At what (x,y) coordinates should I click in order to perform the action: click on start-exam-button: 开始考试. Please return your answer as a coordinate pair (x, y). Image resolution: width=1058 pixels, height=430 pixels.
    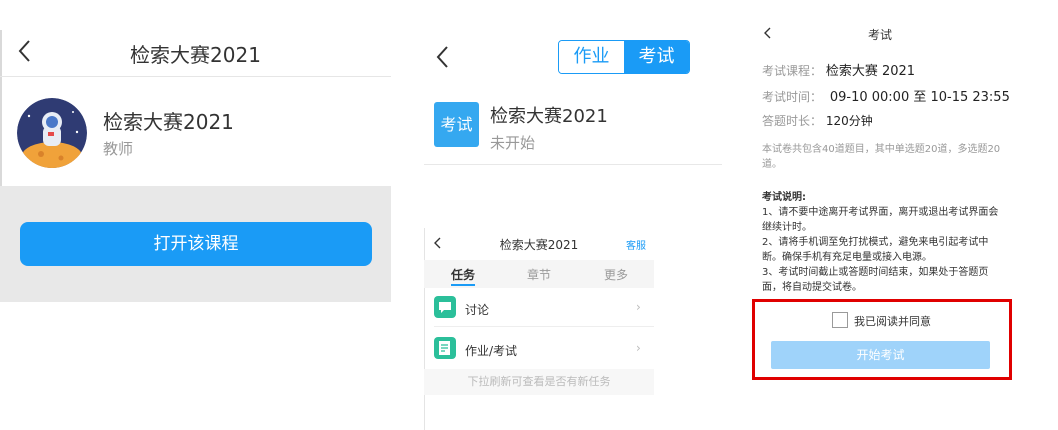
    Looking at the image, I should click on (880, 355).